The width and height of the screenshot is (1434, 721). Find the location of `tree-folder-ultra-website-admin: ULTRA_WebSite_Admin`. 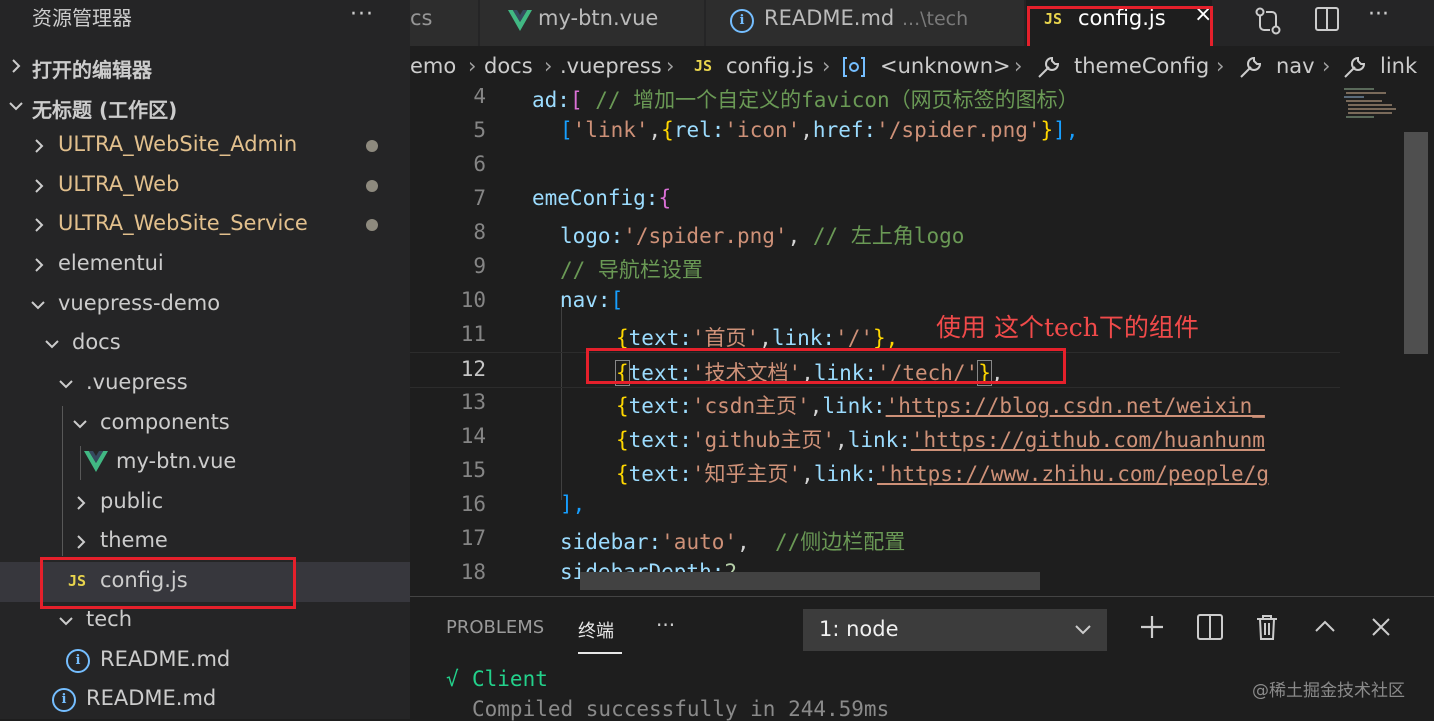

tree-folder-ultra-website-admin: ULTRA_WebSite_Admin is located at coordinates (205, 146).